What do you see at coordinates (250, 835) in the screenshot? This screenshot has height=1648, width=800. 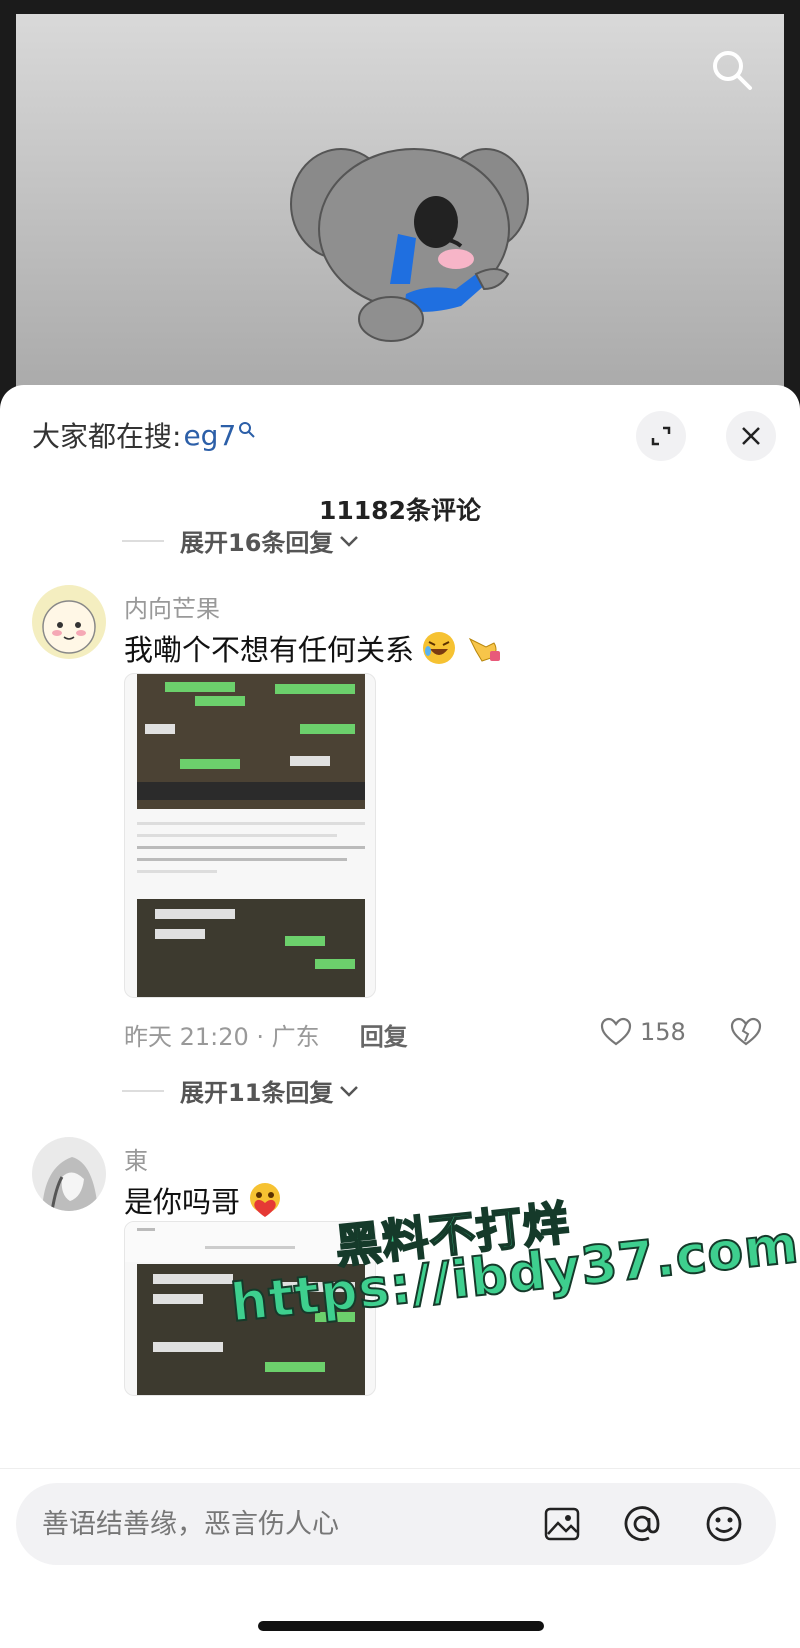 I see `comment-image` at bounding box center [250, 835].